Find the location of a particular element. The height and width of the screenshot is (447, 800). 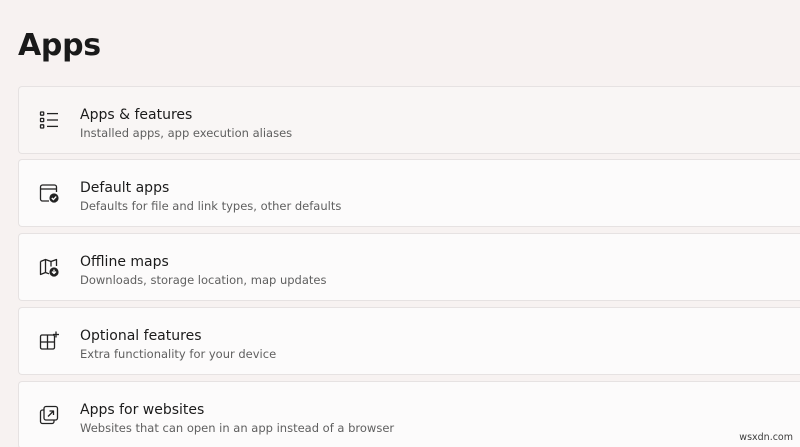

watermark-text: wsxdn.com is located at coordinates (766, 437).